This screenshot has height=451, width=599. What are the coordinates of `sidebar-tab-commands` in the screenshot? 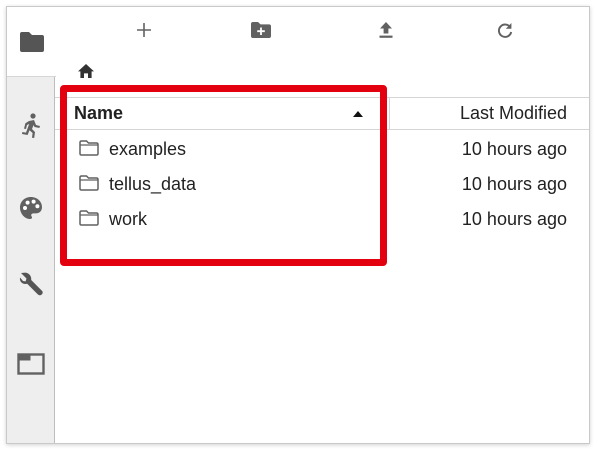 It's located at (31, 208).